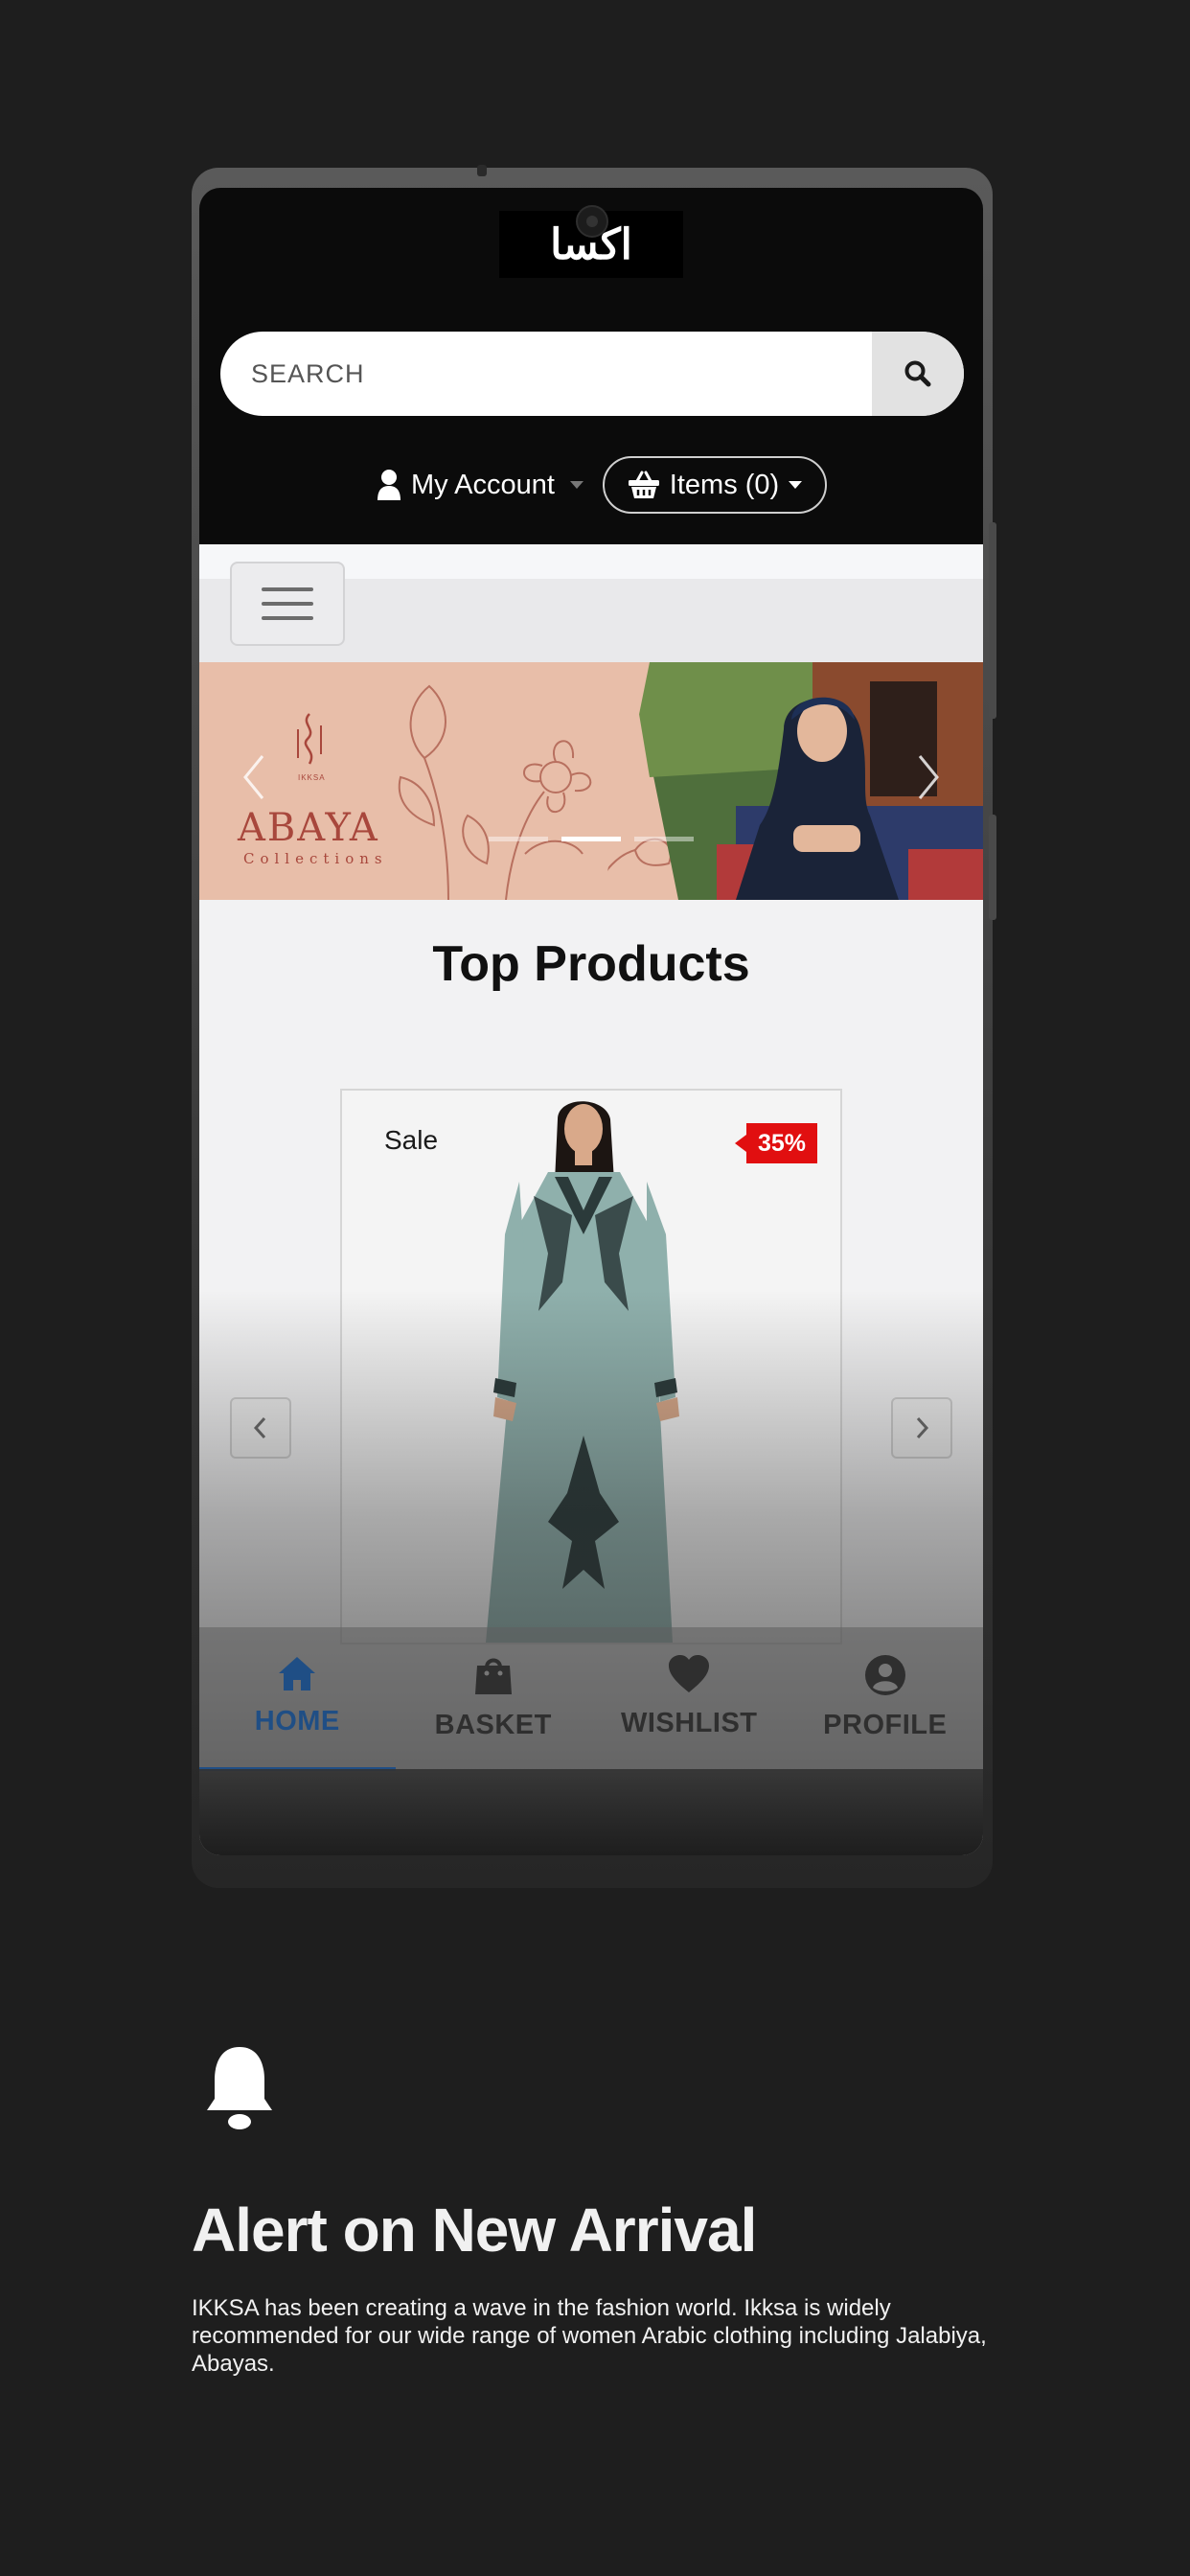 This screenshot has width=1190, height=2576. I want to click on front-camera, so click(592, 221).